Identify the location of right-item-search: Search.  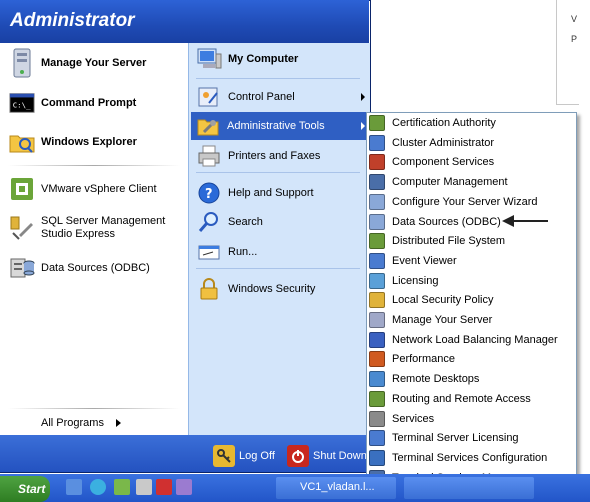
(229, 222).